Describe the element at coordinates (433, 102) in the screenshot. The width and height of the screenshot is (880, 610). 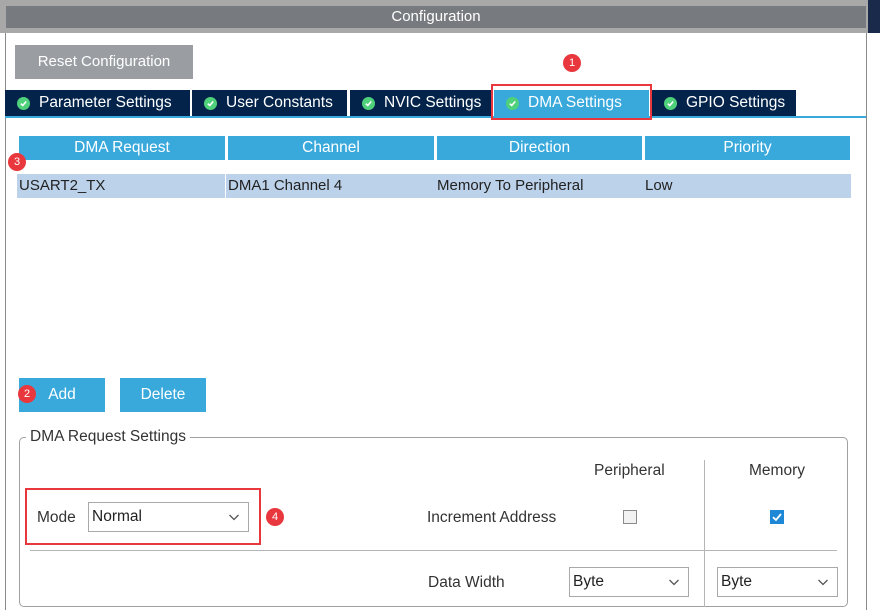
I see `tab-label: NVIC Settings` at that location.